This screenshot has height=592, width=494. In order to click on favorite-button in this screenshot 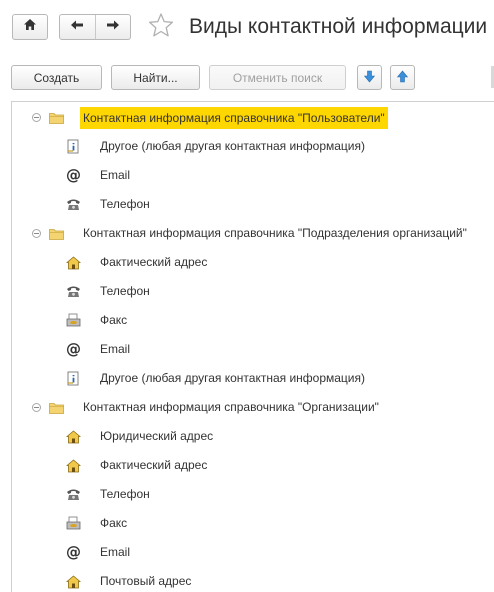, I will do `click(161, 27)`.